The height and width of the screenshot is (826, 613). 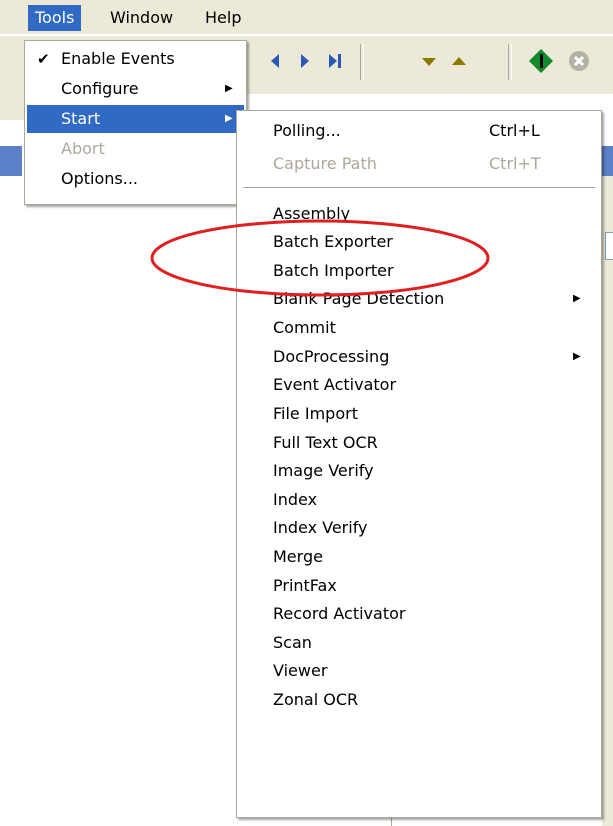 I want to click on menu-item-index: Index, so click(x=419, y=500).